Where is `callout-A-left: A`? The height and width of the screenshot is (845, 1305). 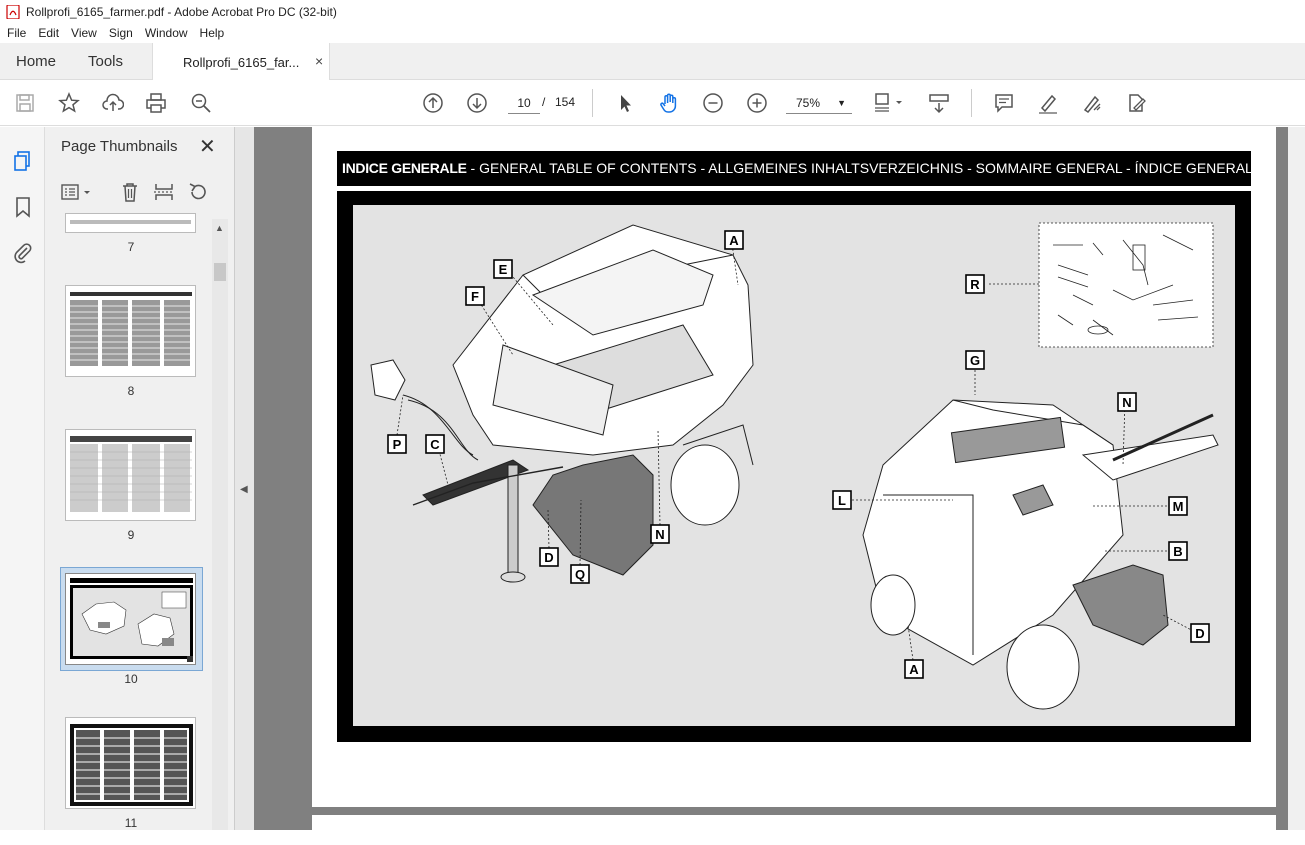
callout-A-left: A is located at coordinates (734, 240).